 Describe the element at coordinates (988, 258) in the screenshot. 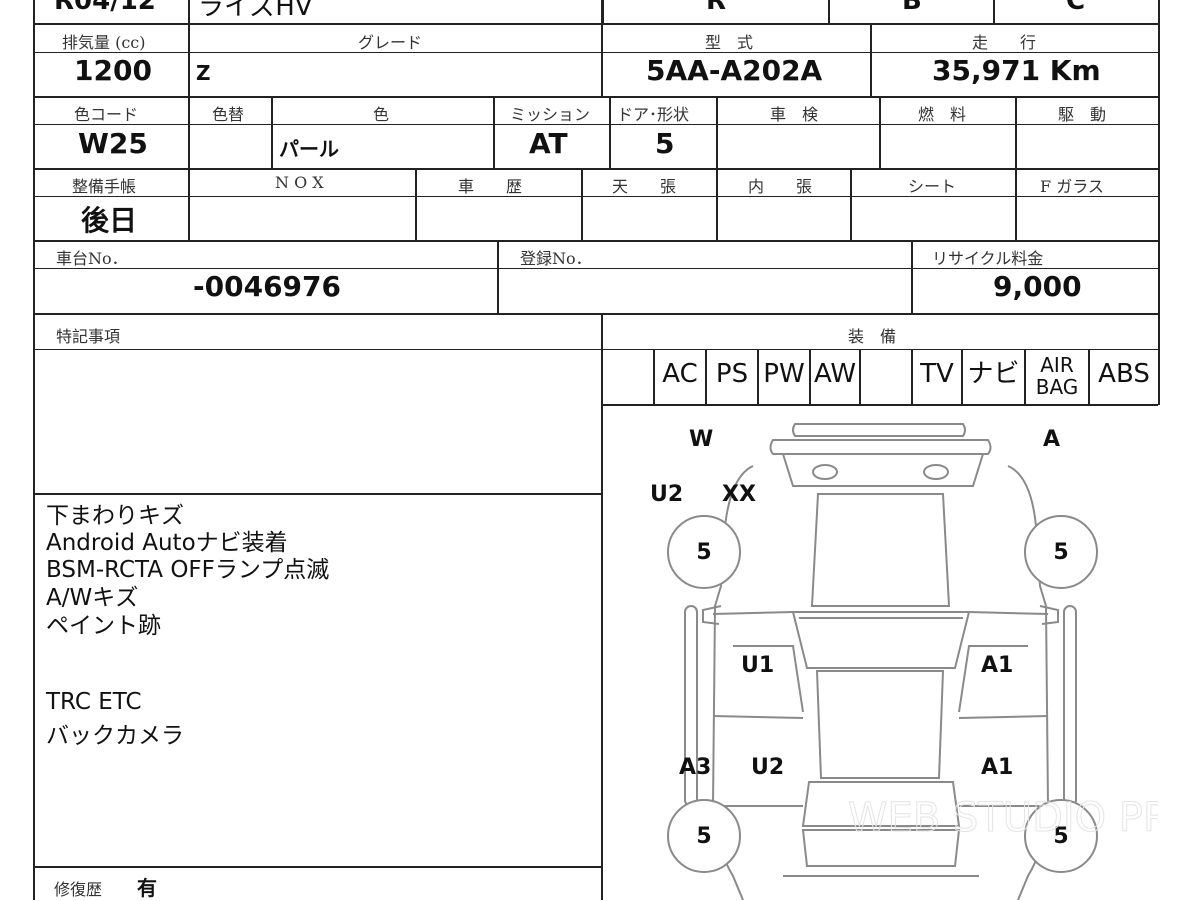

I see `recycle-fee-label: リサイクル料金` at that location.